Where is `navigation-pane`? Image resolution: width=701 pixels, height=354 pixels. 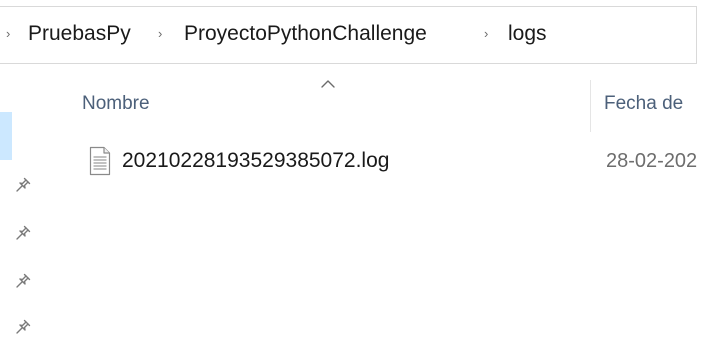
navigation-pane is located at coordinates (20, 211).